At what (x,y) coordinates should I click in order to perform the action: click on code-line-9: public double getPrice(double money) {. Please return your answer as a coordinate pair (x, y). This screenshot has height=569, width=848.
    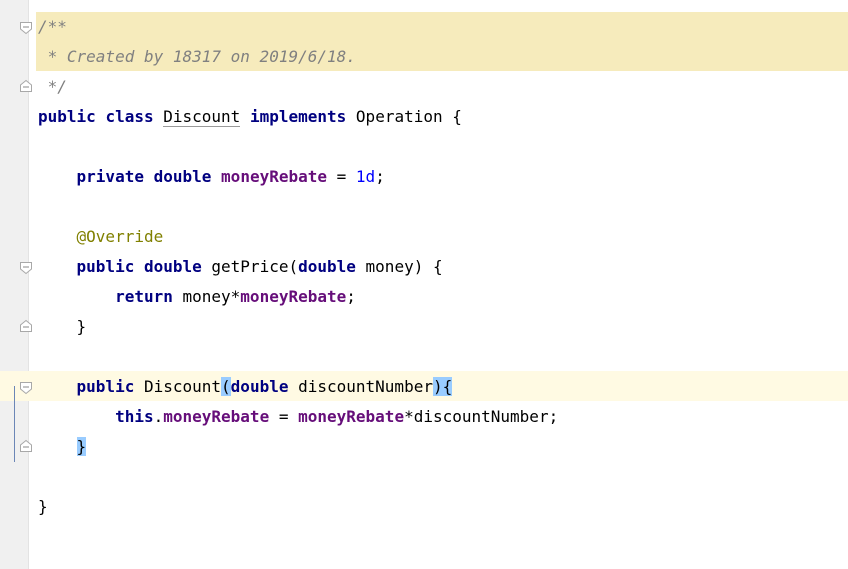
    Looking at the image, I should click on (240, 267).